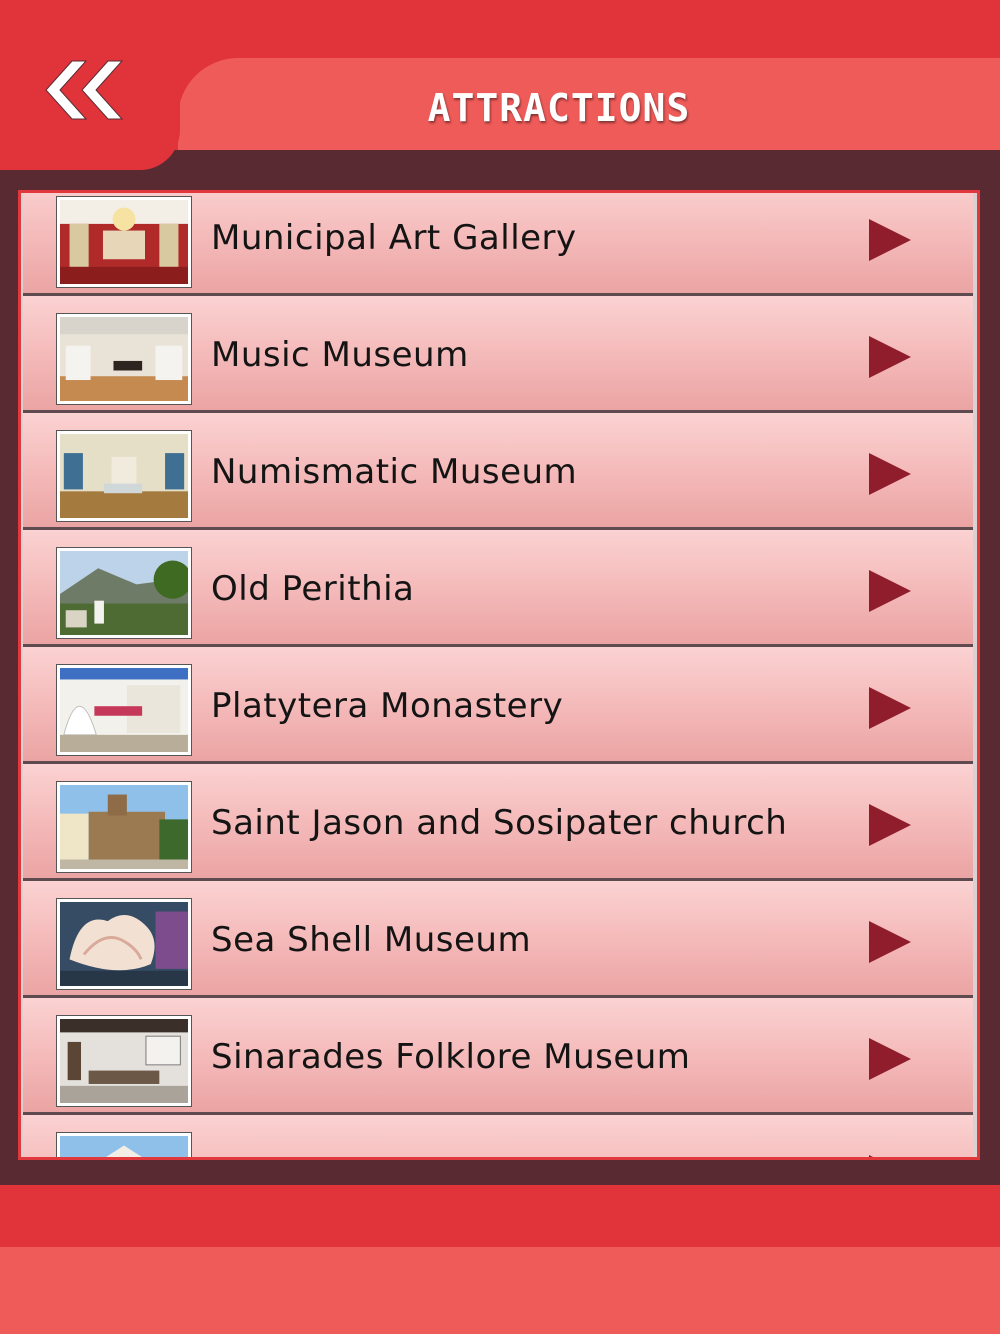 This screenshot has height=1334, width=1000. I want to click on list-item-sinarades-folklore-museum: Sinarades Folklore Museum, so click(498, 1056).